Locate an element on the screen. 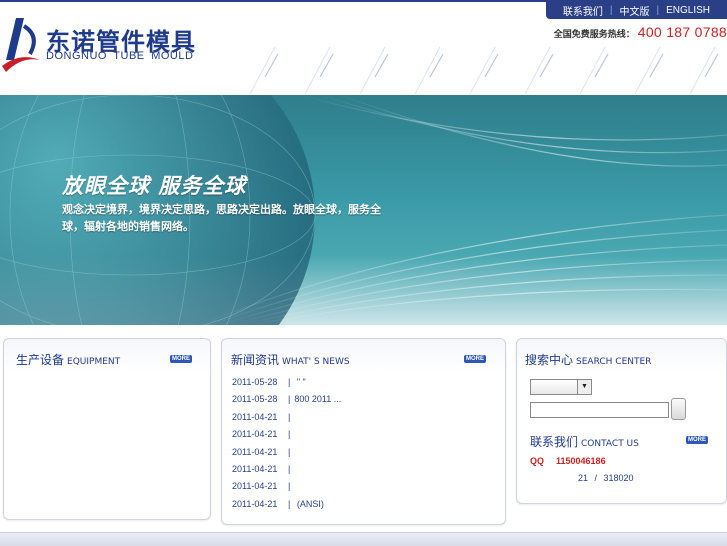 This screenshot has width=727, height=546. news-panel-header: 新闻资讯 WHAT' S NEWS MORE is located at coordinates (363, 355).